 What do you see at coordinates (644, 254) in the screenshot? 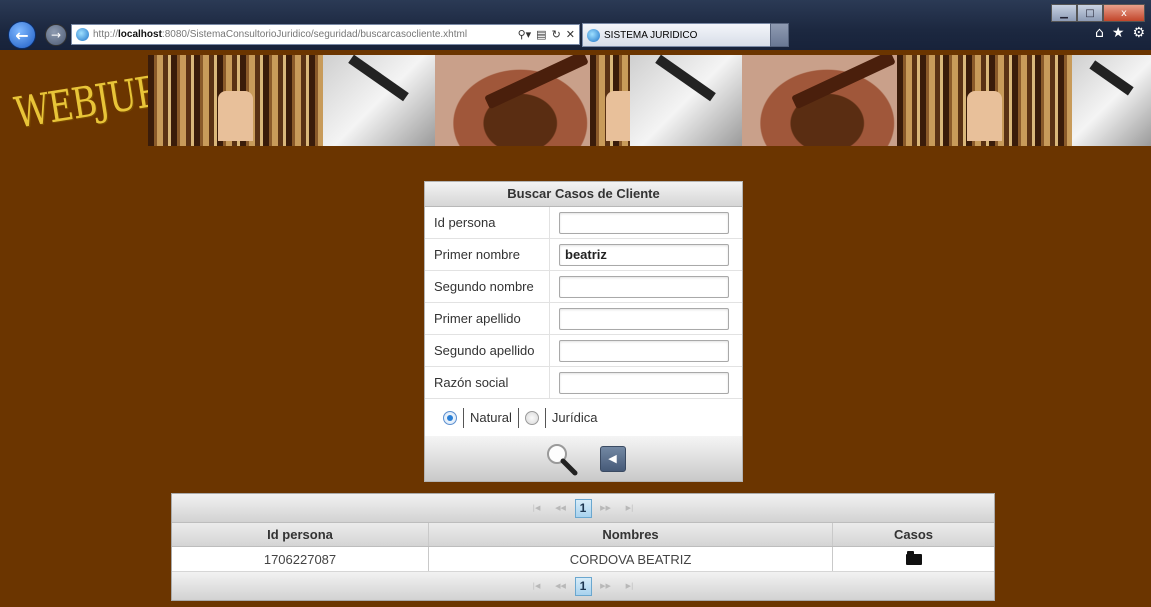
I see `primer-nombre-input` at bounding box center [644, 254].